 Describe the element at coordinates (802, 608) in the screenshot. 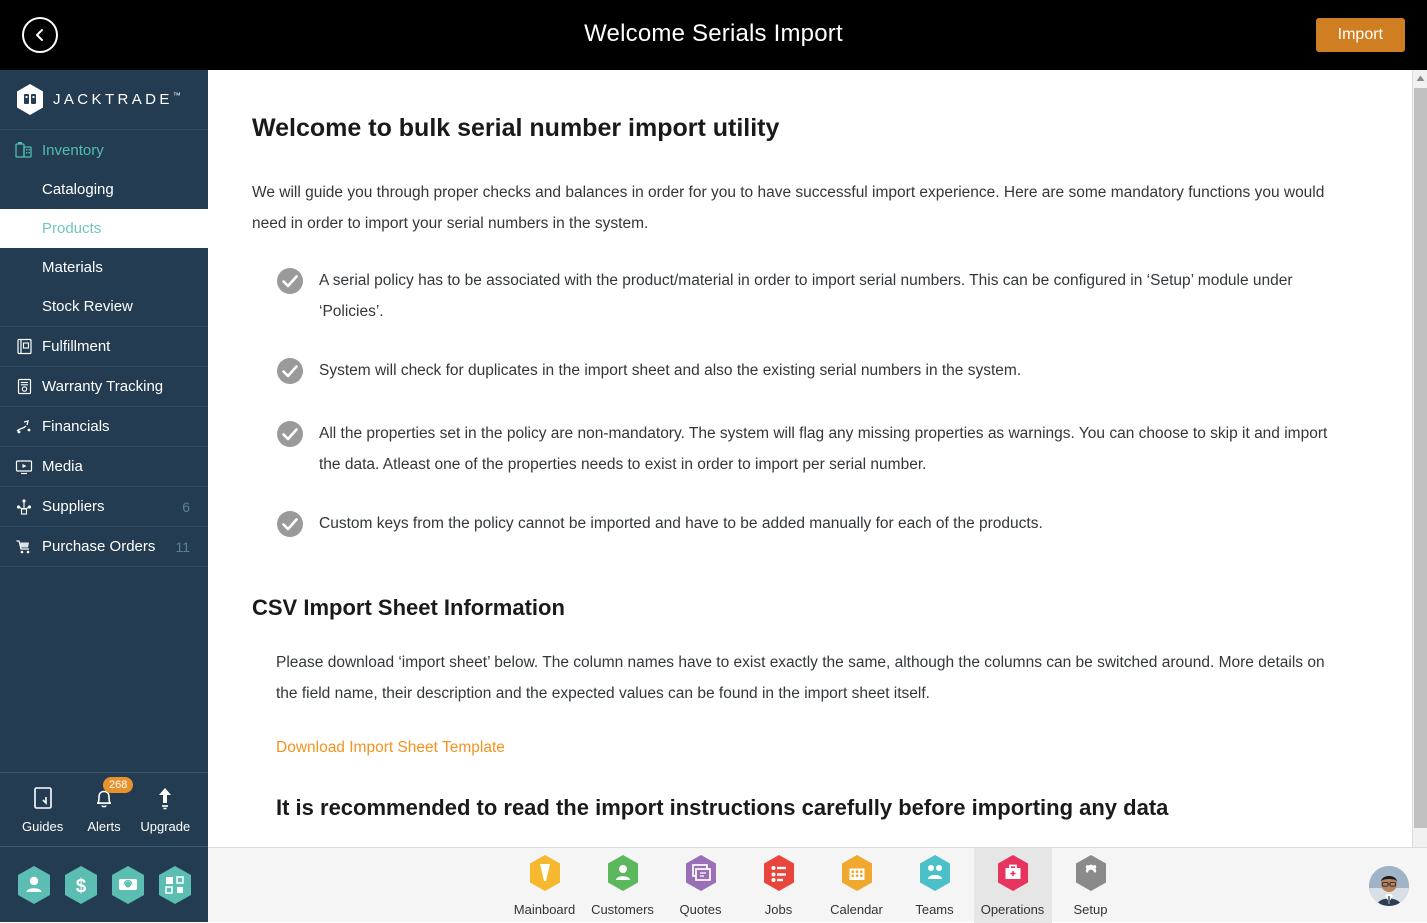

I see `csv-section-title: CSV Import Sheet Information` at that location.